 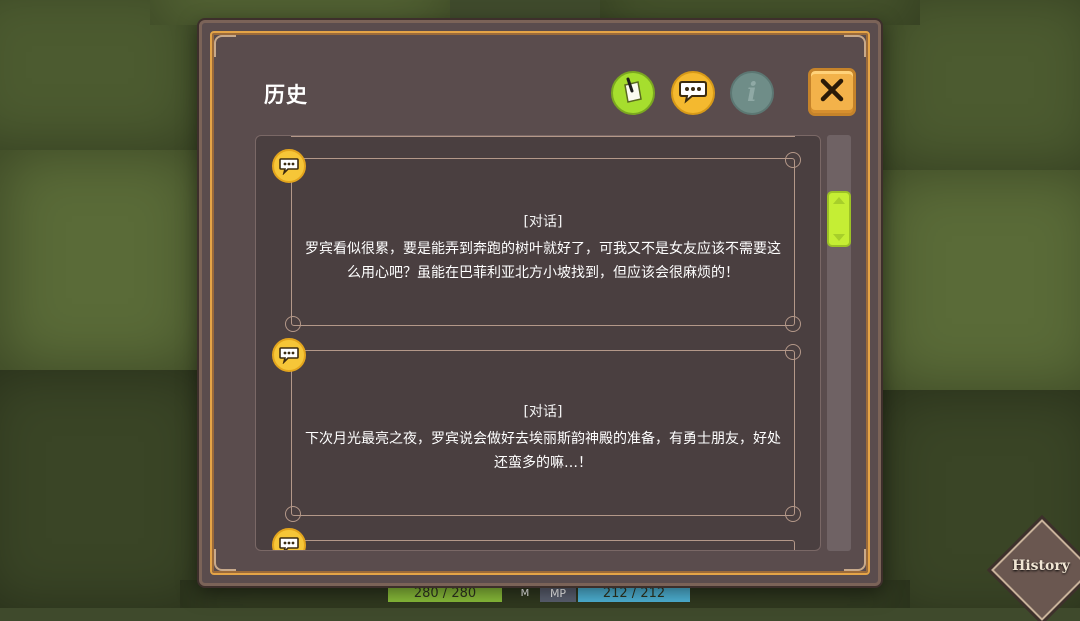 I want to click on note-paper-icon, so click(x=633, y=93).